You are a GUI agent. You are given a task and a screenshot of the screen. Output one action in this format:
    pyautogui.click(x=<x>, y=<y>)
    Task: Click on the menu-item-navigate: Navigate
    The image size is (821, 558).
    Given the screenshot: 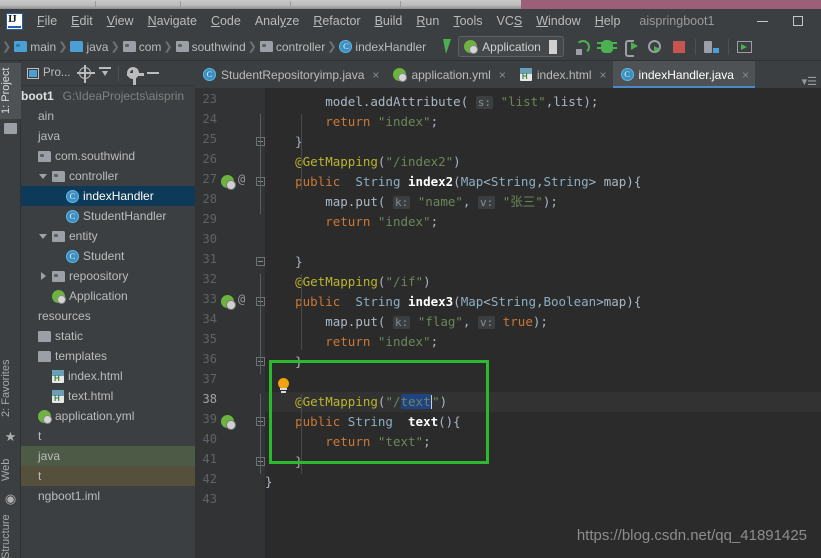 What is the action you would take?
    pyautogui.click(x=172, y=21)
    